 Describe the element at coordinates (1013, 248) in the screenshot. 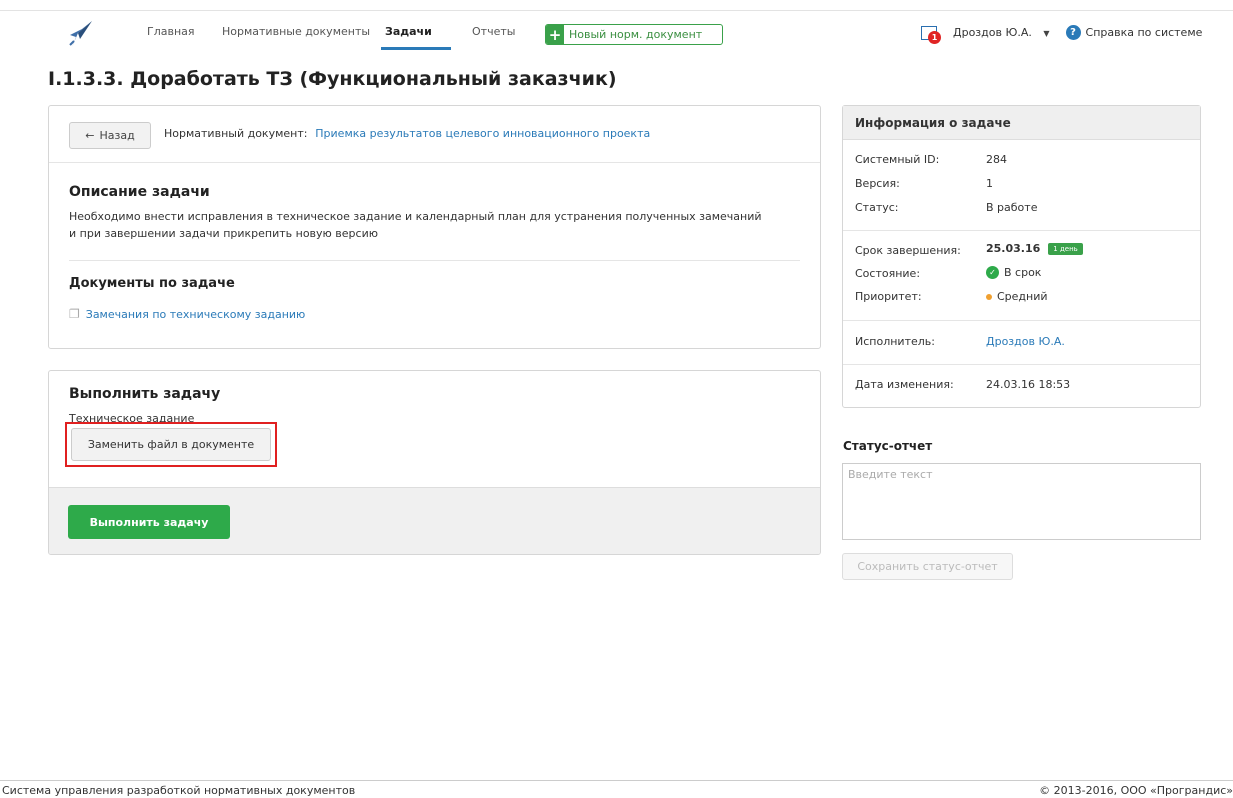

I see `deadline-date: 25.03.16` at that location.